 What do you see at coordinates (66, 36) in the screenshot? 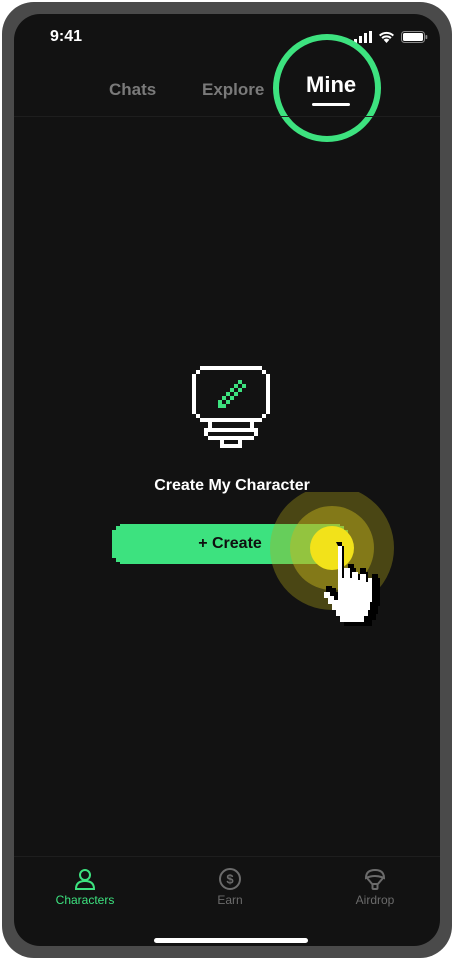
I see `status-time: 9:41` at bounding box center [66, 36].